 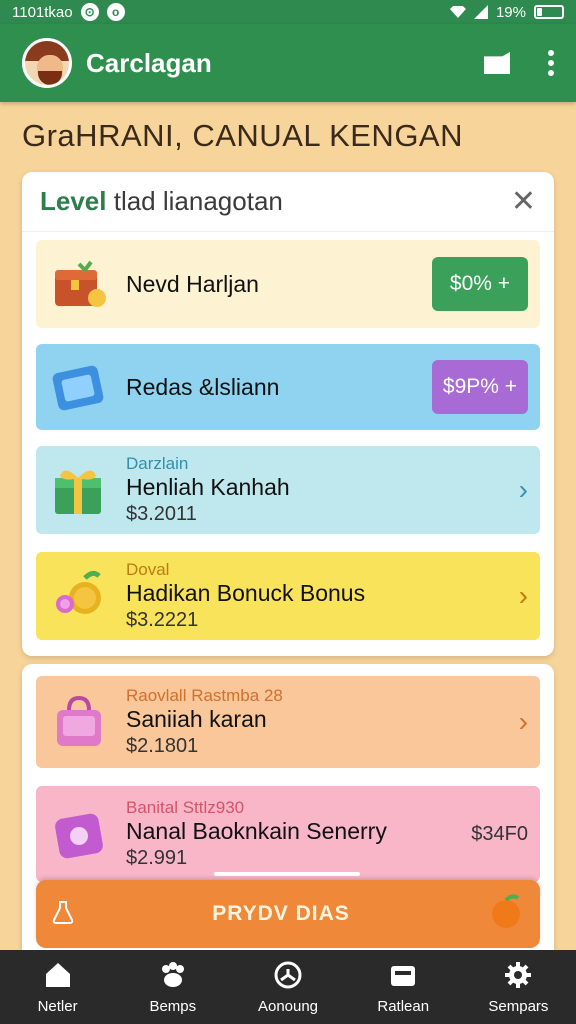 I want to click on close-icon: ✕, so click(x=523, y=201).